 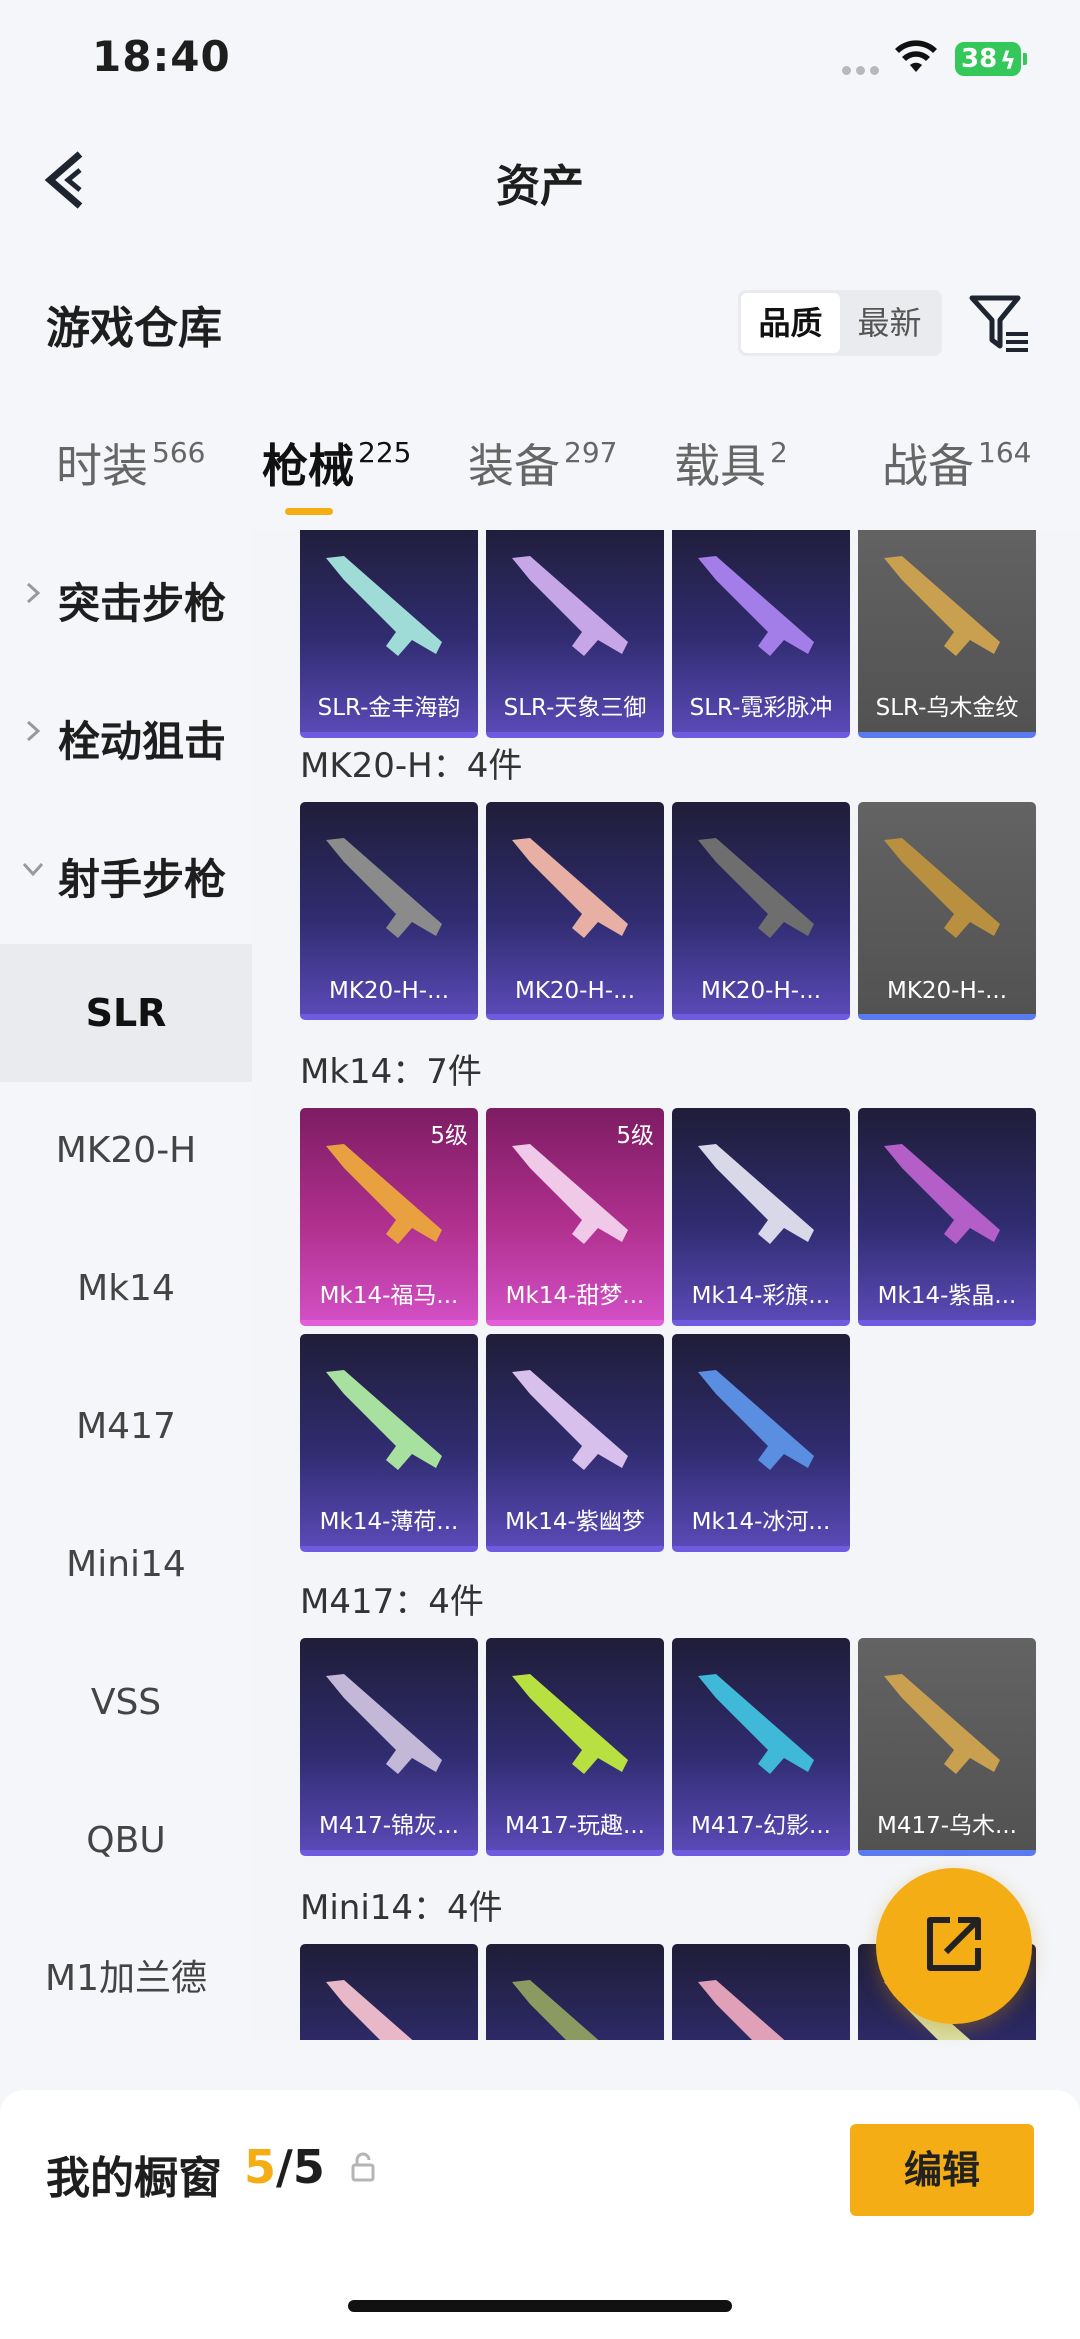 I want to click on weapon-name: SLR-乌木金纹, so click(x=947, y=708).